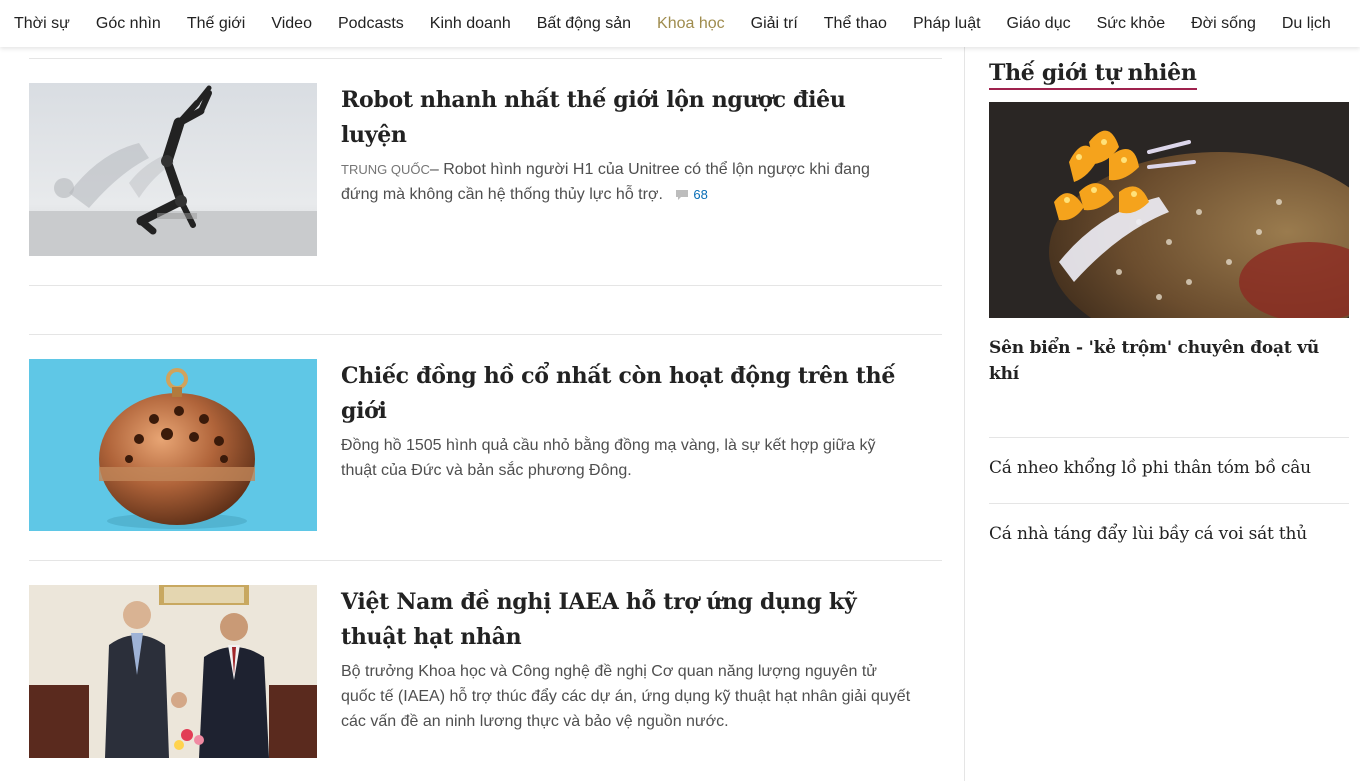 The width and height of the screenshot is (1360, 781). Describe the element at coordinates (947, 24) in the screenshot. I see `nav-item-phap-luat: Pháp luật` at that location.